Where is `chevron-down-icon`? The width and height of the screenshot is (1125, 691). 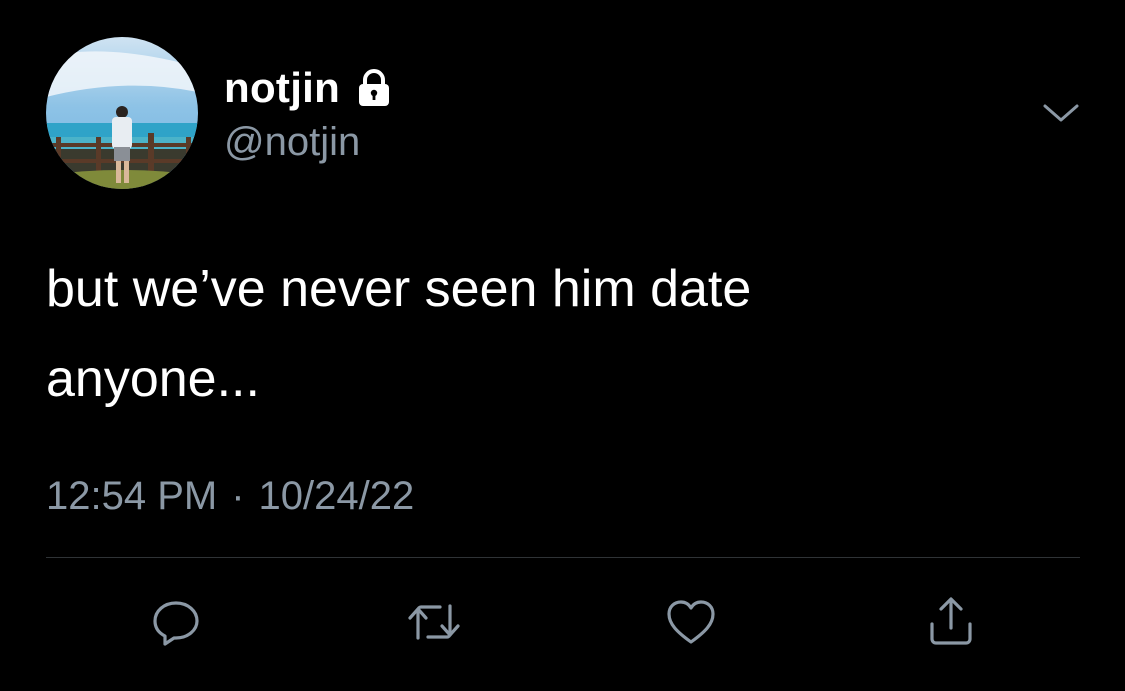 chevron-down-icon is located at coordinates (1061, 113).